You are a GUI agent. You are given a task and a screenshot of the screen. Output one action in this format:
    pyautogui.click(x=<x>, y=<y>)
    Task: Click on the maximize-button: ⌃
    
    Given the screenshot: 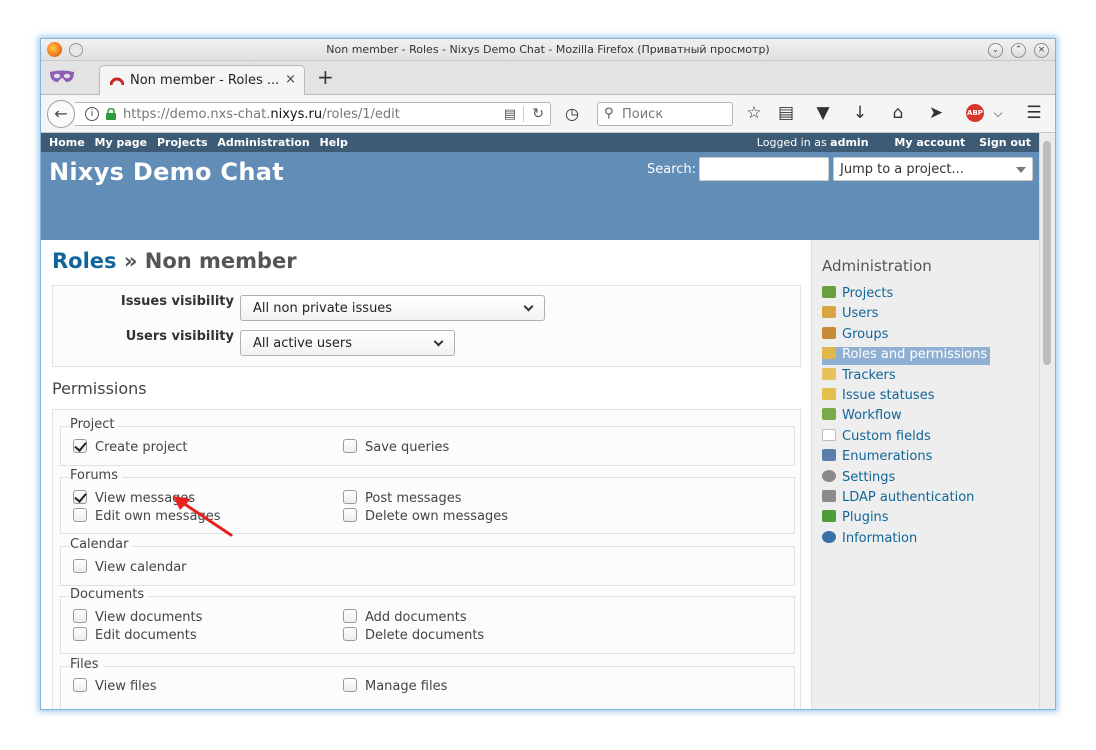 What is the action you would take?
    pyautogui.click(x=1018, y=50)
    